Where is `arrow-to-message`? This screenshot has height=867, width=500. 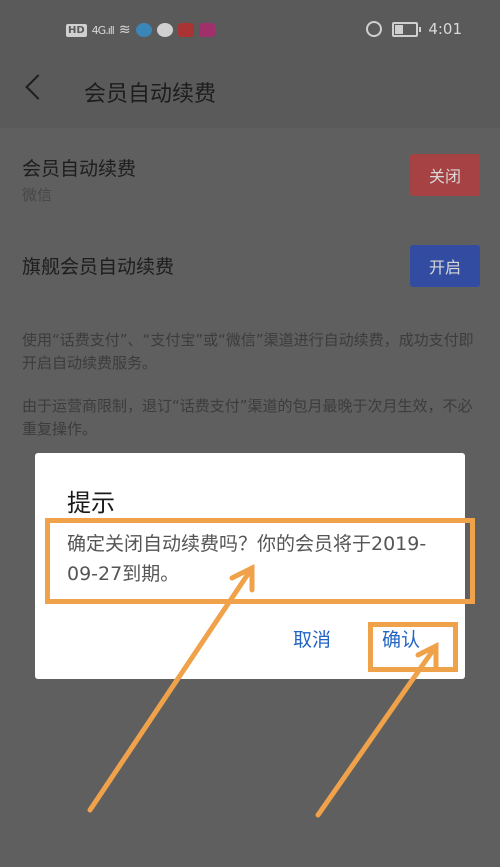 arrow-to-message is located at coordinates (171, 689).